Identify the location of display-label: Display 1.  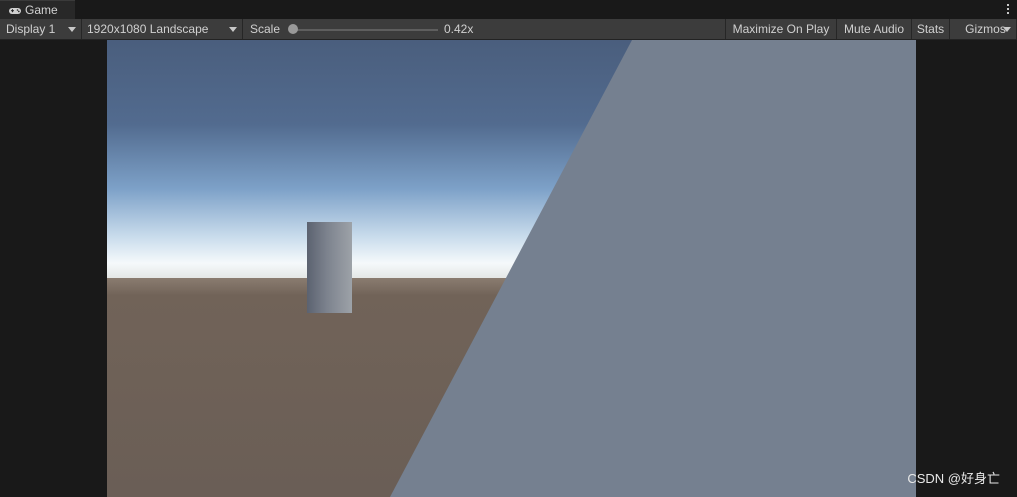
(31, 29).